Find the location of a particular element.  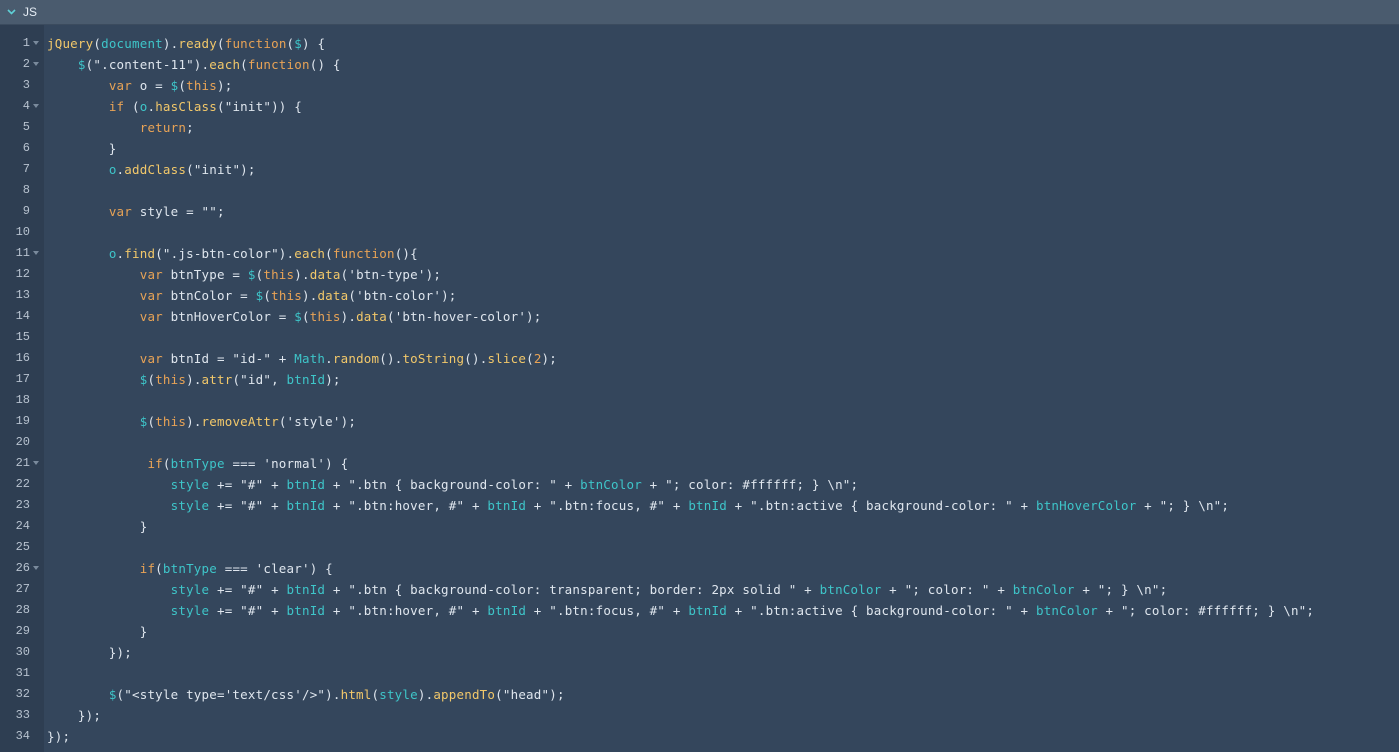

code-token: btnColor is located at coordinates (1043, 589).